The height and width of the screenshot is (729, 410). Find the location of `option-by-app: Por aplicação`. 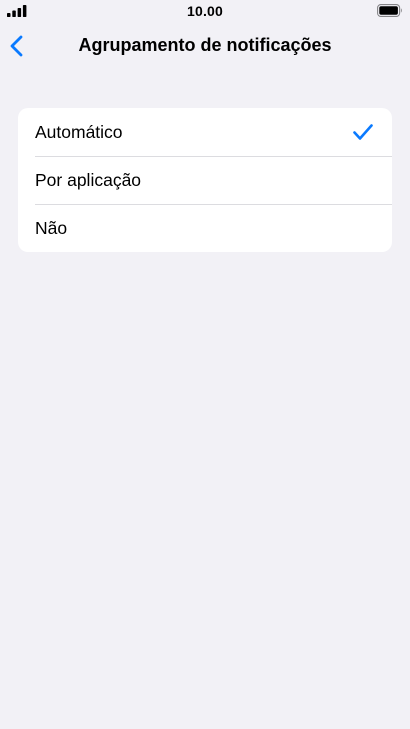

option-by-app: Por aplicação is located at coordinates (205, 180).